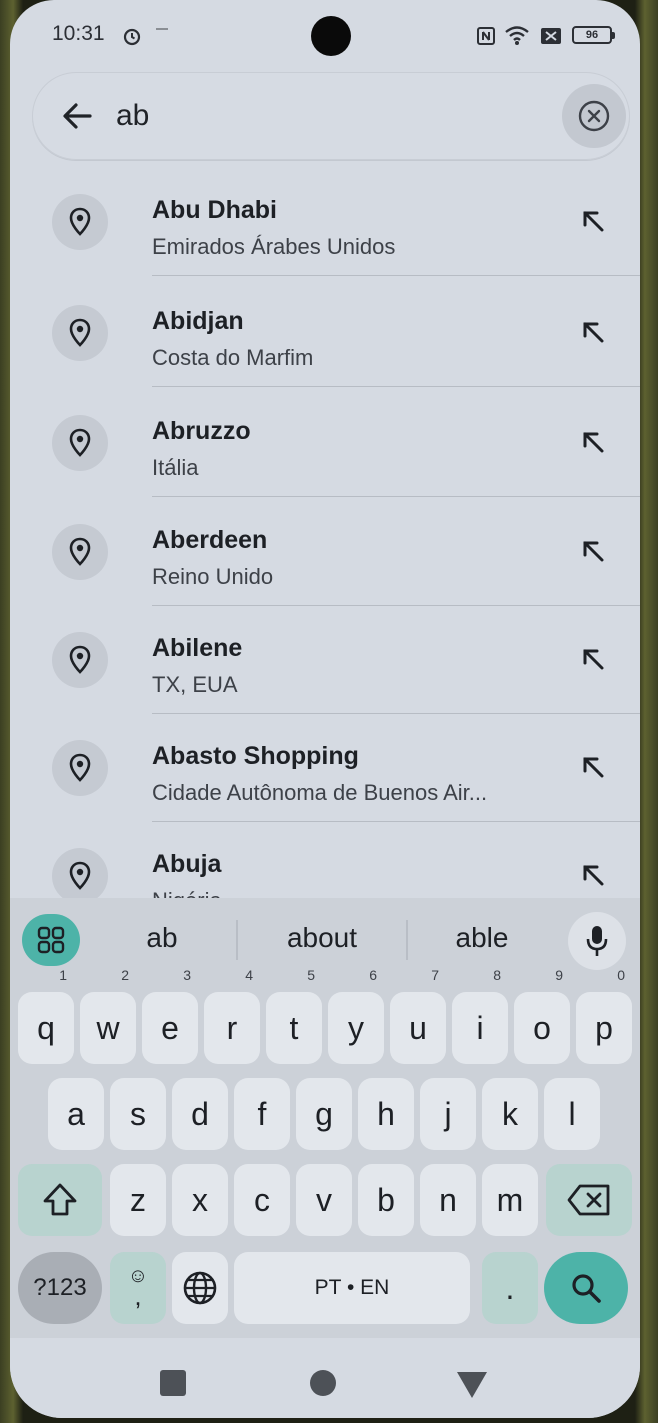  Describe the element at coordinates (60, 1288) in the screenshot. I see `symbols-key: ?123` at that location.